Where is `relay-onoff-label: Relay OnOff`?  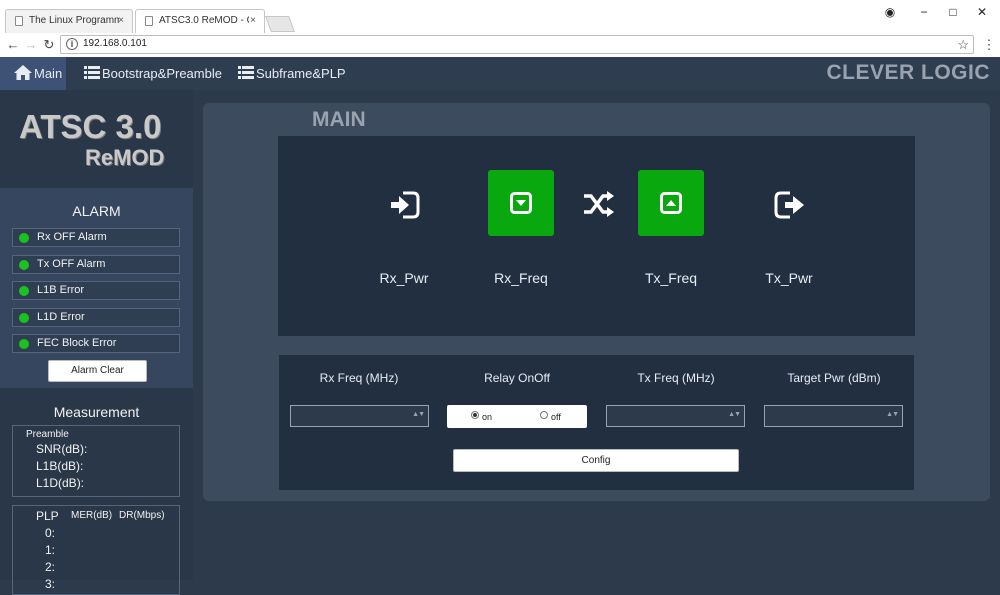
relay-onoff-label: Relay OnOff is located at coordinates (517, 378).